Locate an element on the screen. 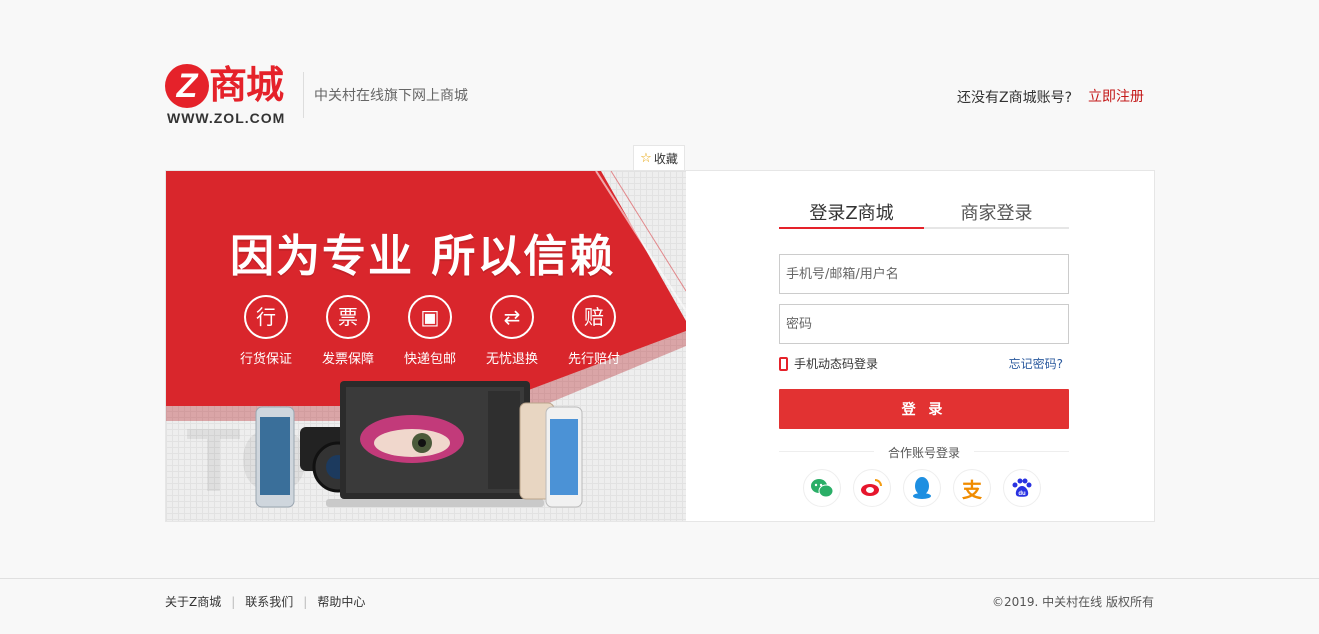  feature-label: 快递包邮 is located at coordinates (429, 359).